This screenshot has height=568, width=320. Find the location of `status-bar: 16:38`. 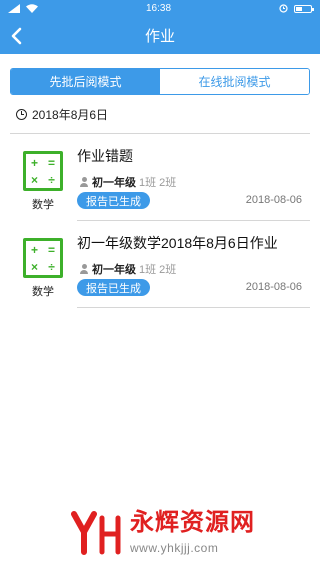

status-bar: 16:38 is located at coordinates (160, 8).